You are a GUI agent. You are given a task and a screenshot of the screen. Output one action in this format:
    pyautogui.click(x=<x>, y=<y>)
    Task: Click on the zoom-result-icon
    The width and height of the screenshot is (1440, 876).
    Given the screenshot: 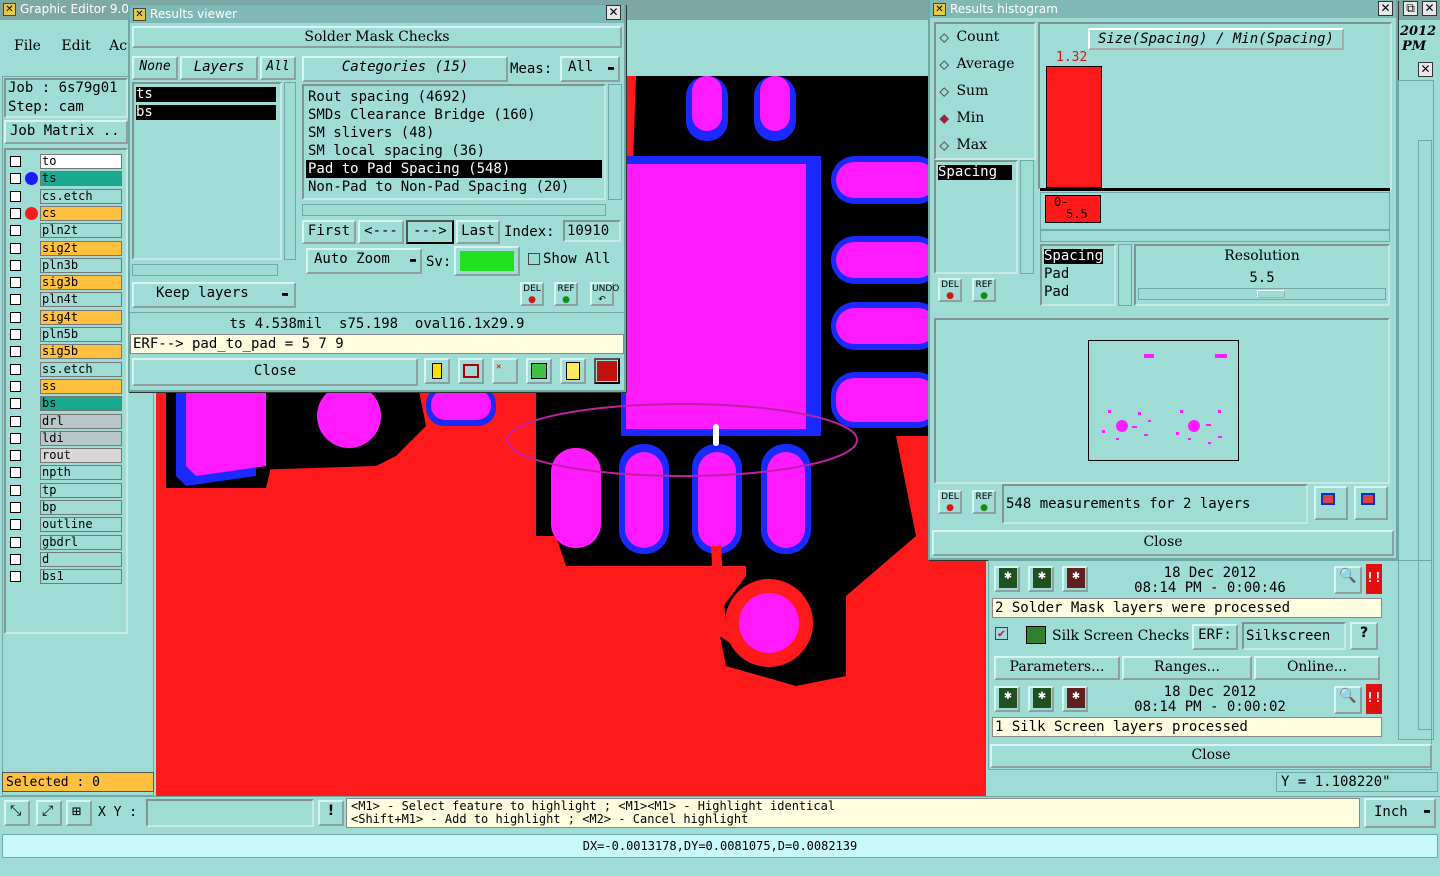 What is the action you would take?
    pyautogui.click(x=471, y=371)
    